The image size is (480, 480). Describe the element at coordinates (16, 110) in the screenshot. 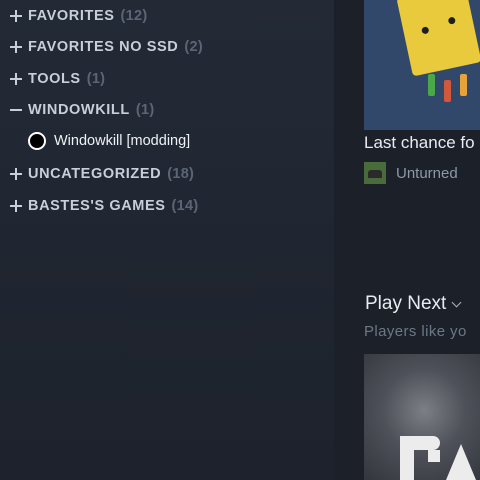

I see `collapse-minus-icon` at that location.